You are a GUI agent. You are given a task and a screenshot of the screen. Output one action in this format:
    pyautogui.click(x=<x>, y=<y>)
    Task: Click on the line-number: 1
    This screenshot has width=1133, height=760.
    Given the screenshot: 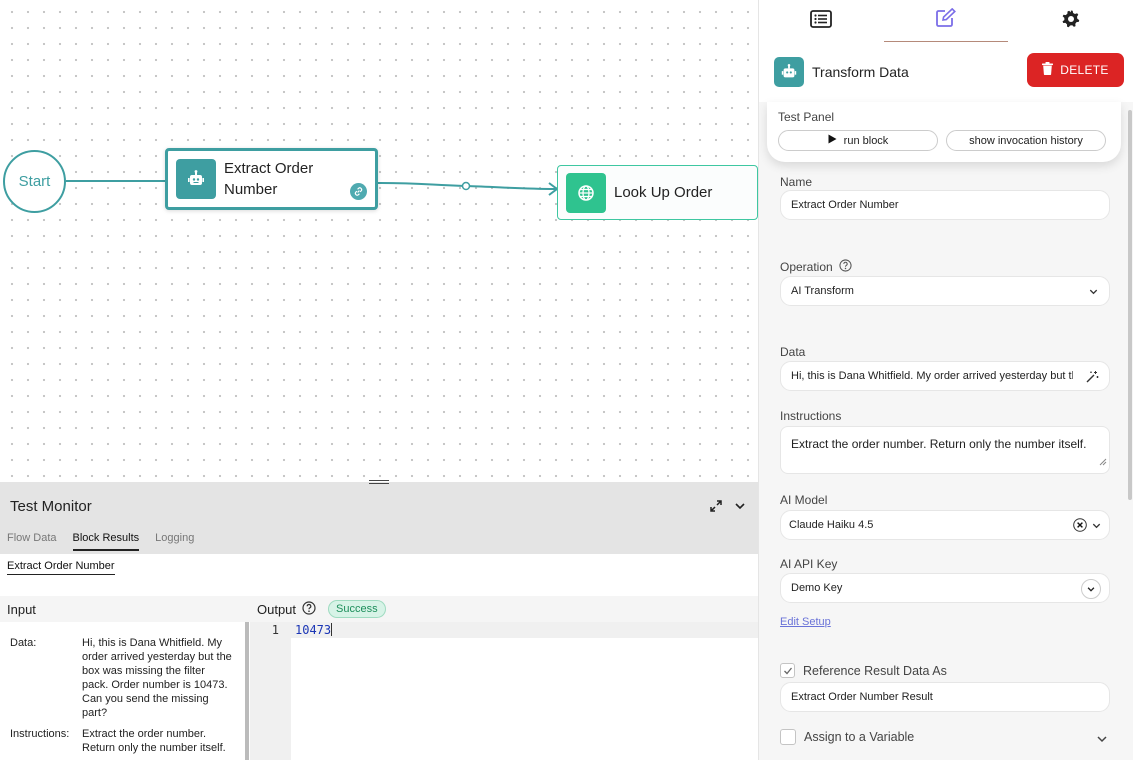 What is the action you would take?
    pyautogui.click(x=275, y=630)
    